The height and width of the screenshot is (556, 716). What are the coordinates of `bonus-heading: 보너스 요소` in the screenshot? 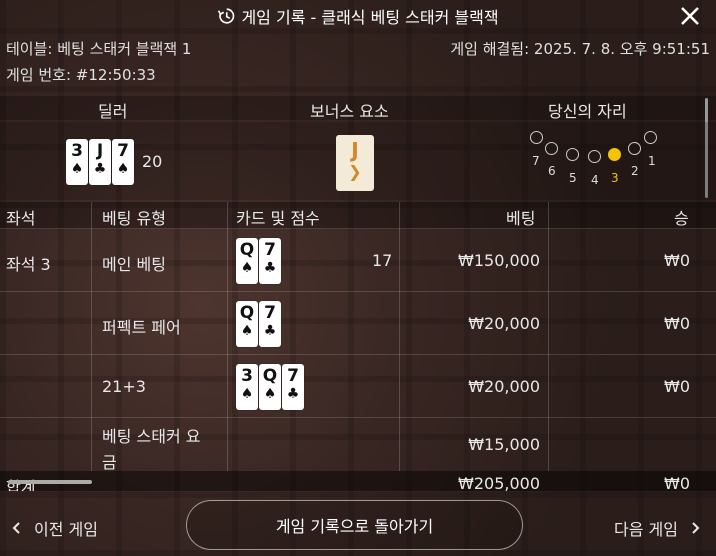 It's located at (349, 111).